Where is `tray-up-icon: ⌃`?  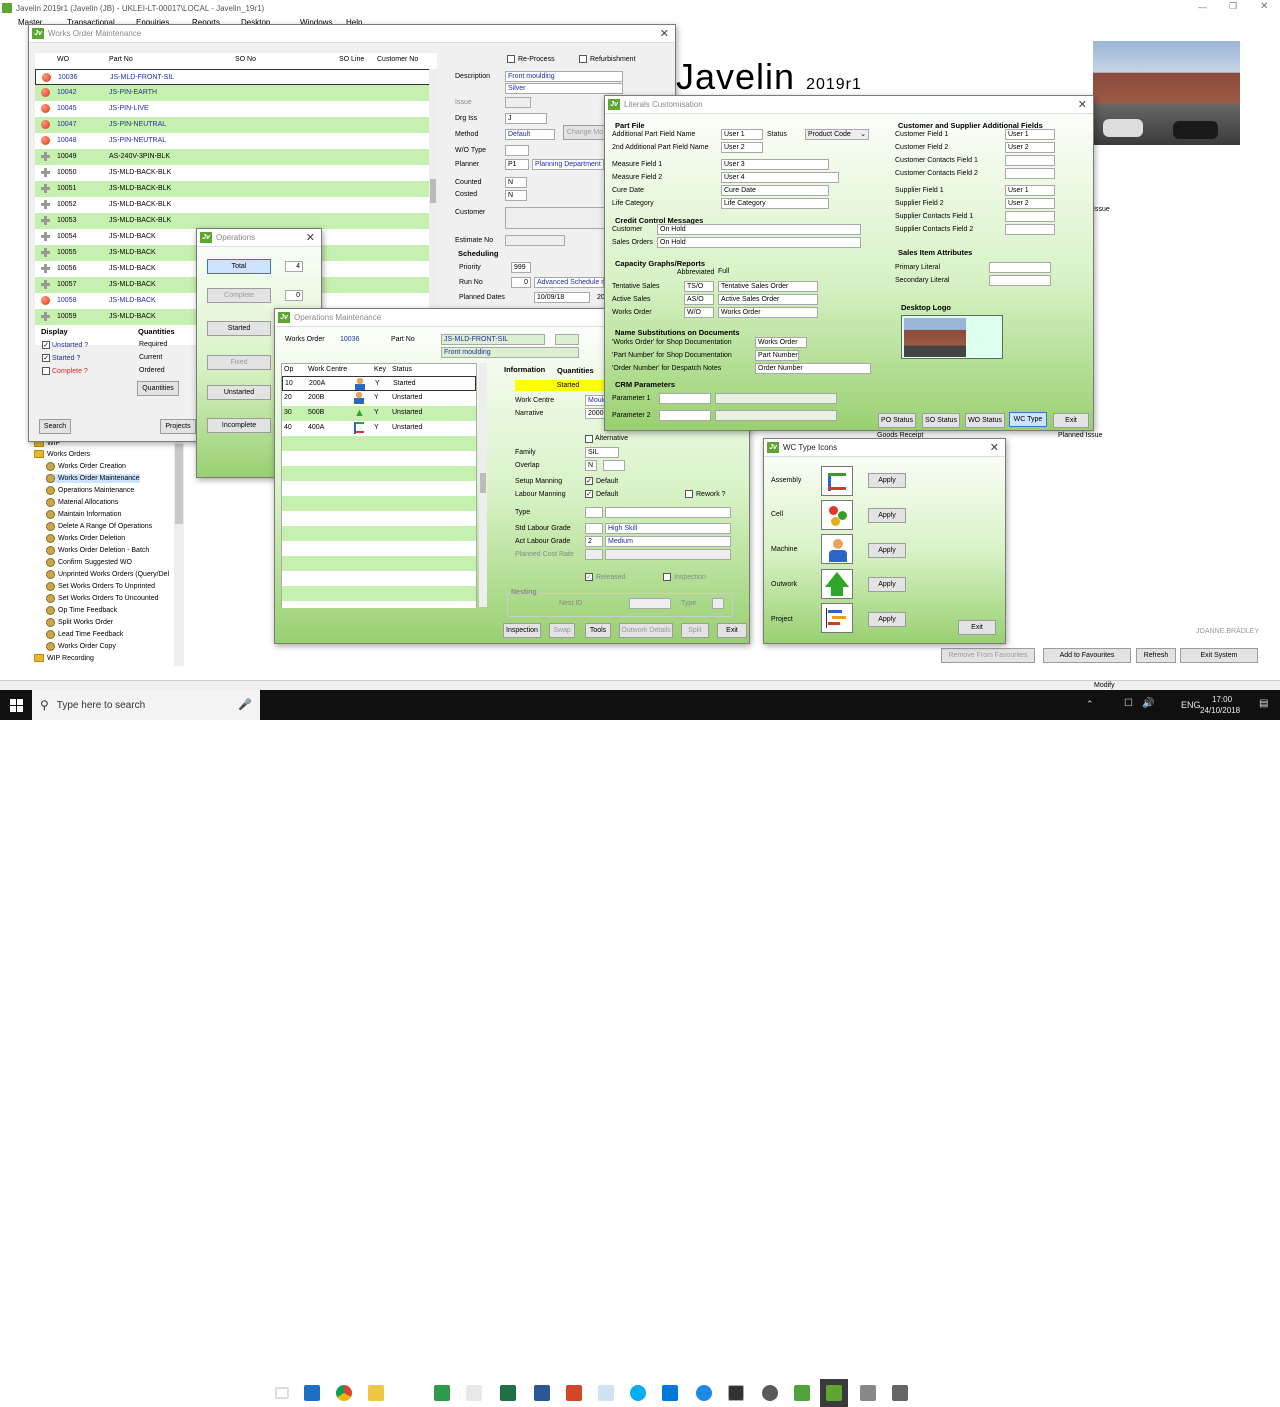
tray-up-icon: ⌃ is located at coordinates (1090, 704).